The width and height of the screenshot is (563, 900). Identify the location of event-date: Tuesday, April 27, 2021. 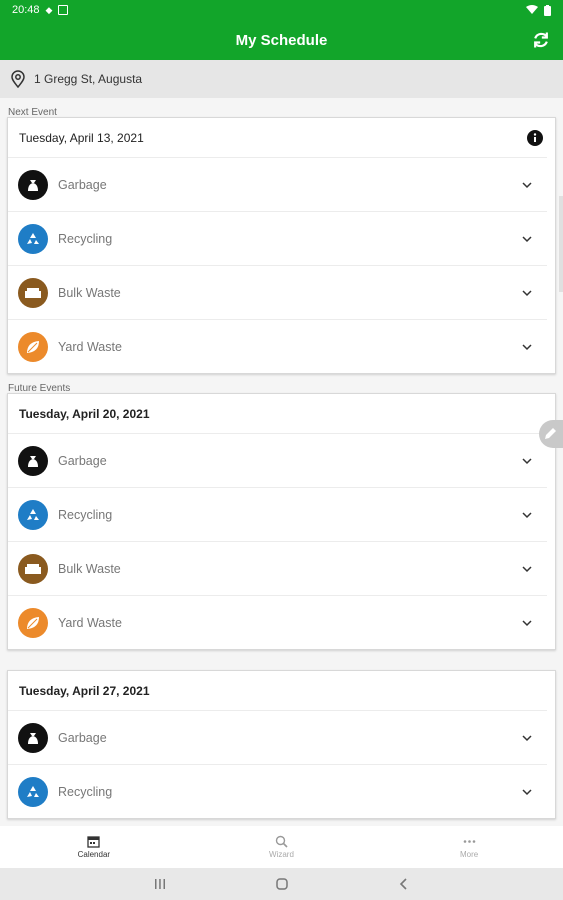
(84, 690).